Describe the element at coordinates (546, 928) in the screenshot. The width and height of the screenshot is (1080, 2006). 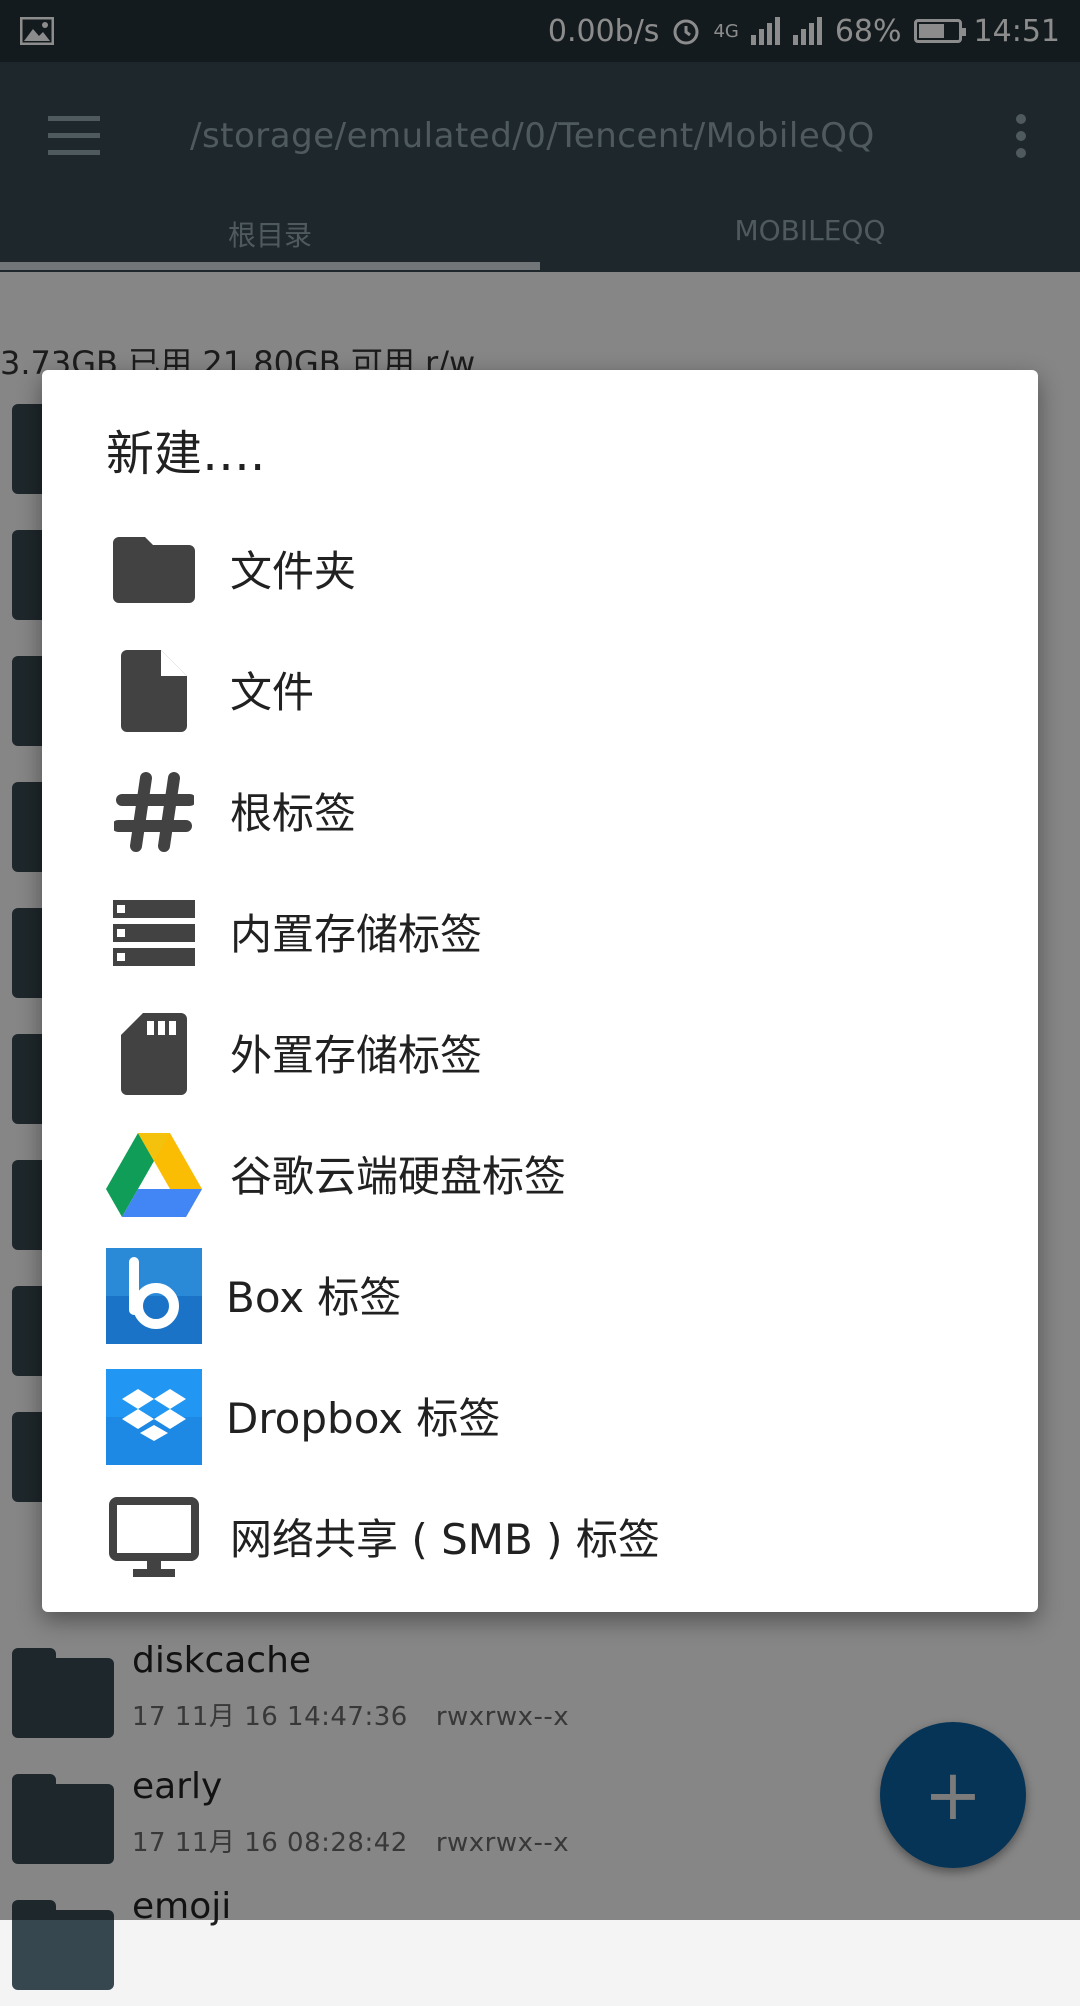
I see `option-internal-storage-tab: 内置存储标签` at that location.